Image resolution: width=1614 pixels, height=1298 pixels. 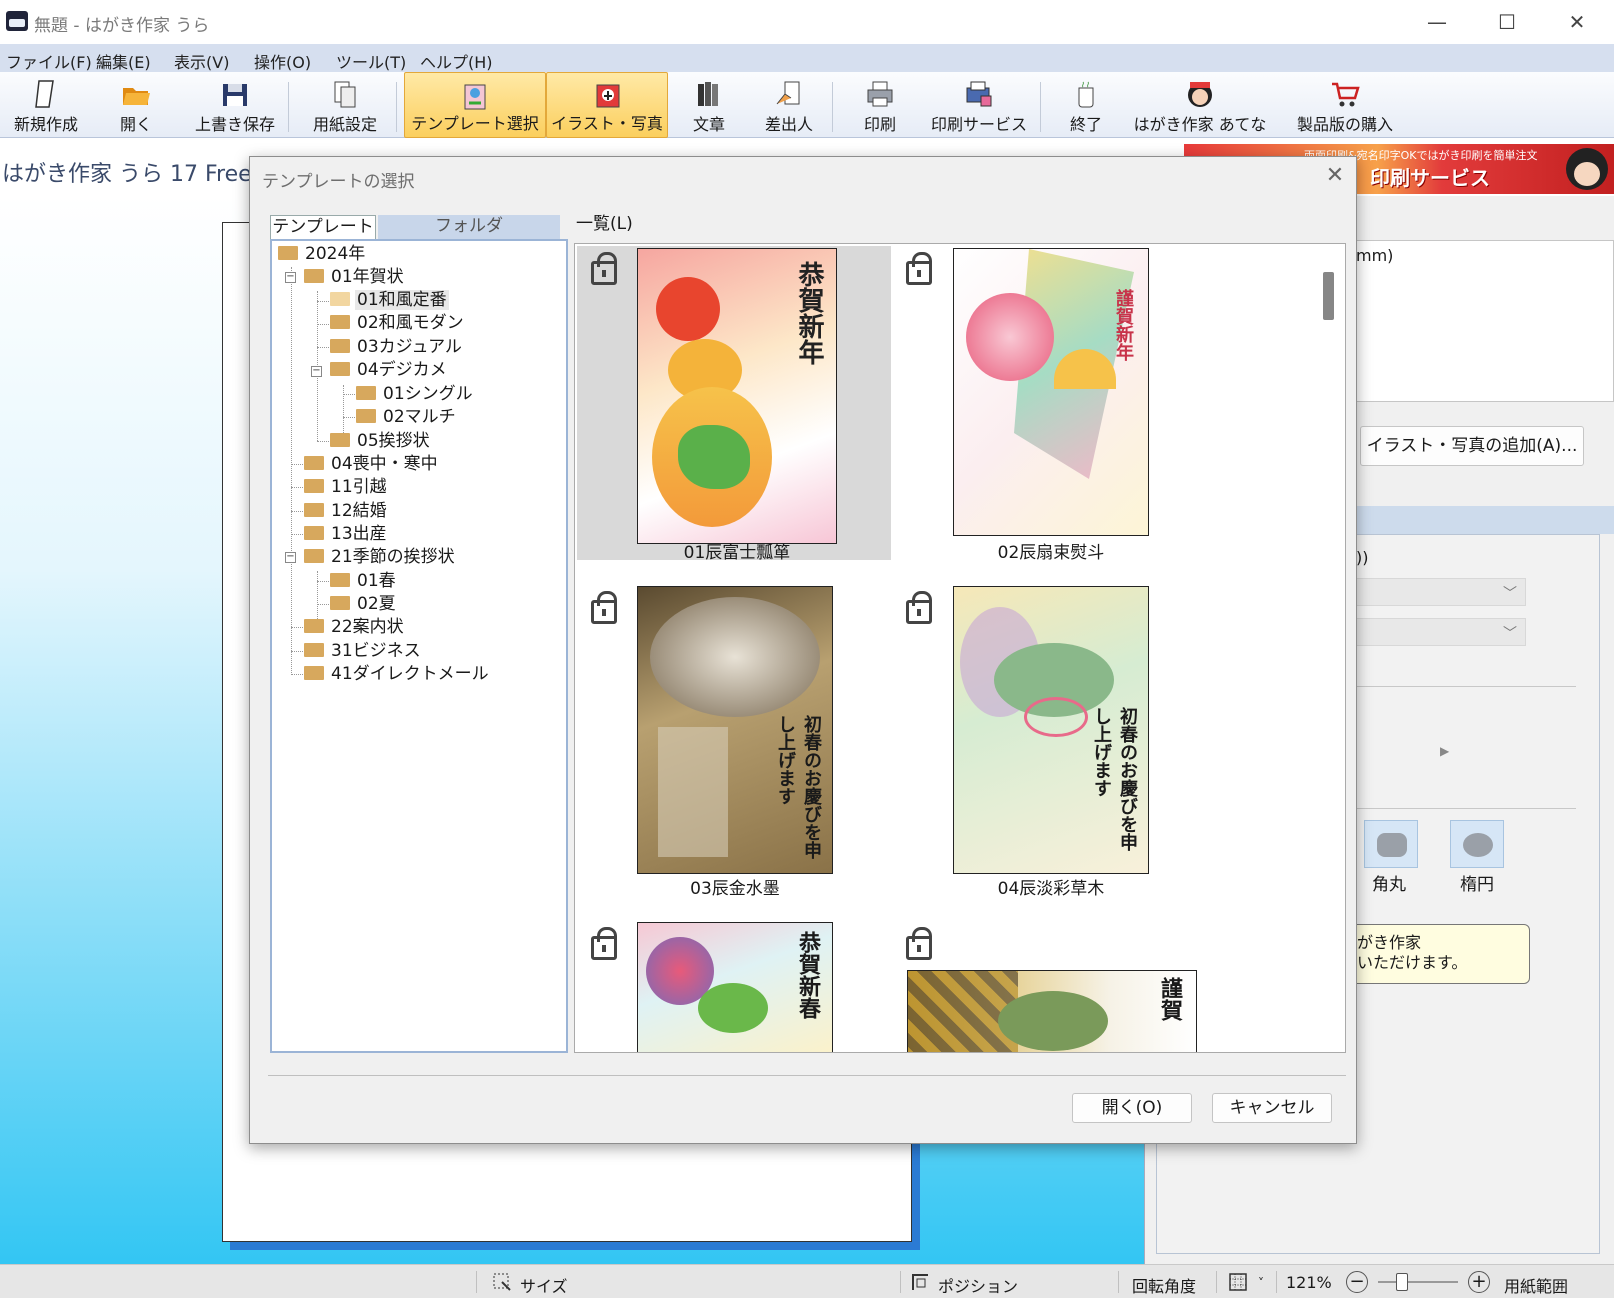 What do you see at coordinates (1357, 1282) in the screenshot?
I see `zoom-out-icon: −` at bounding box center [1357, 1282].